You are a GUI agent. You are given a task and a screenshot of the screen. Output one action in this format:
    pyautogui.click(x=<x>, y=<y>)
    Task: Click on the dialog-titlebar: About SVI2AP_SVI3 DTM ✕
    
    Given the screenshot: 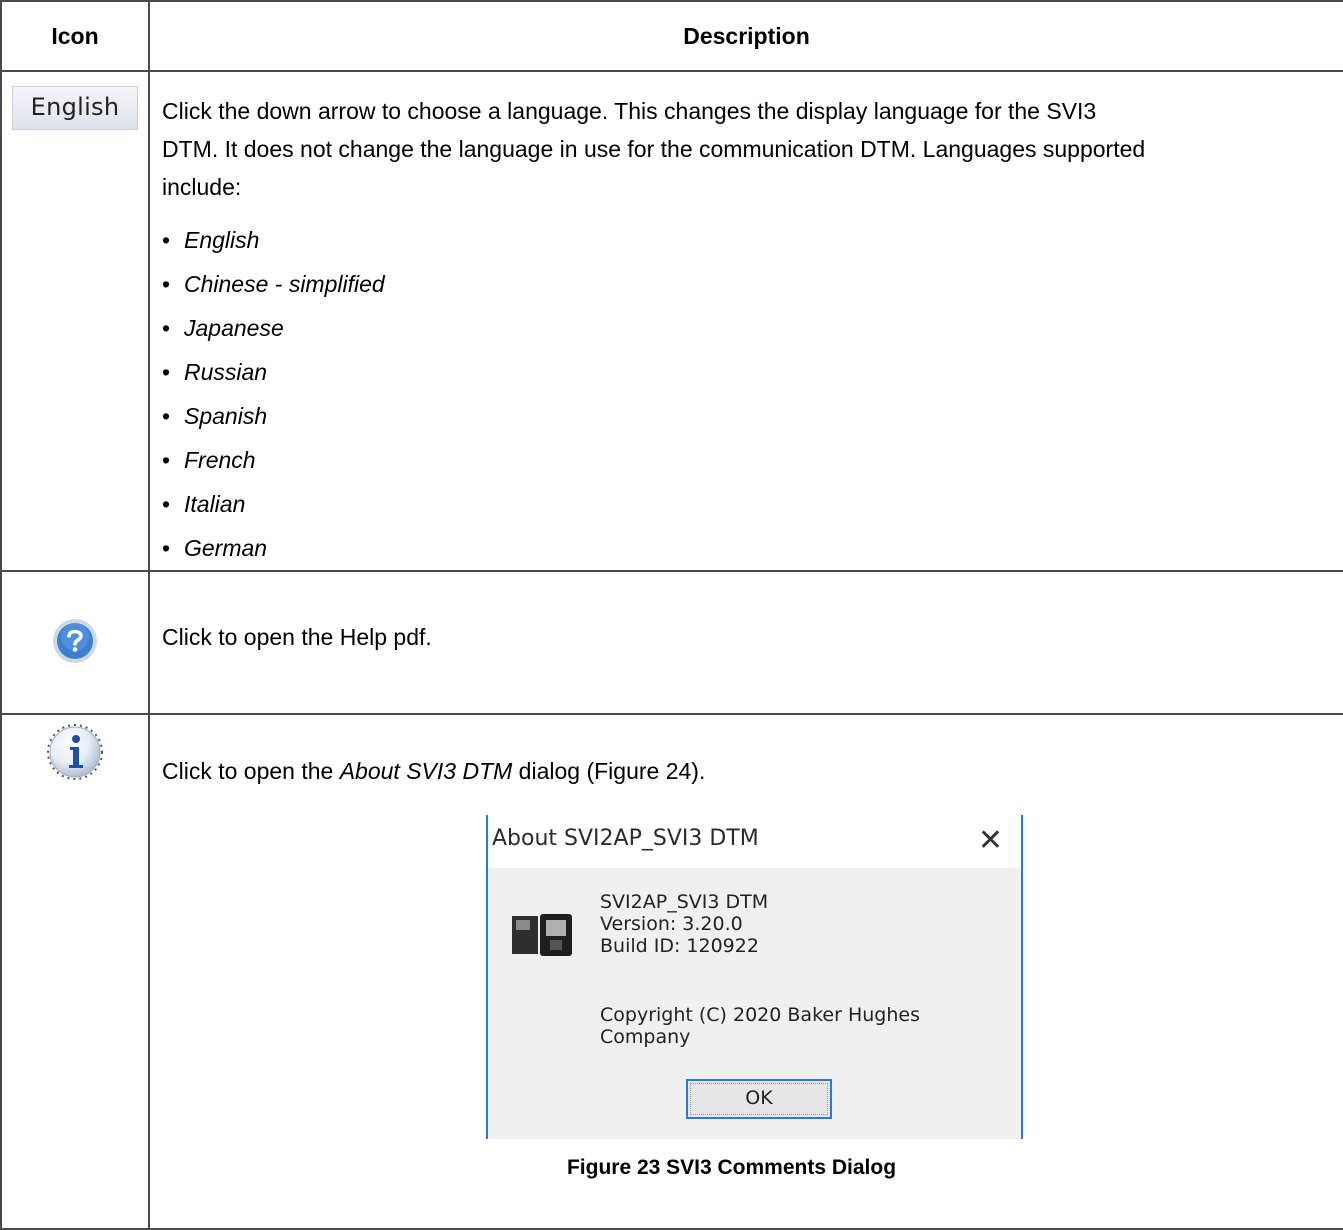 What is the action you would take?
    pyautogui.click(x=754, y=841)
    